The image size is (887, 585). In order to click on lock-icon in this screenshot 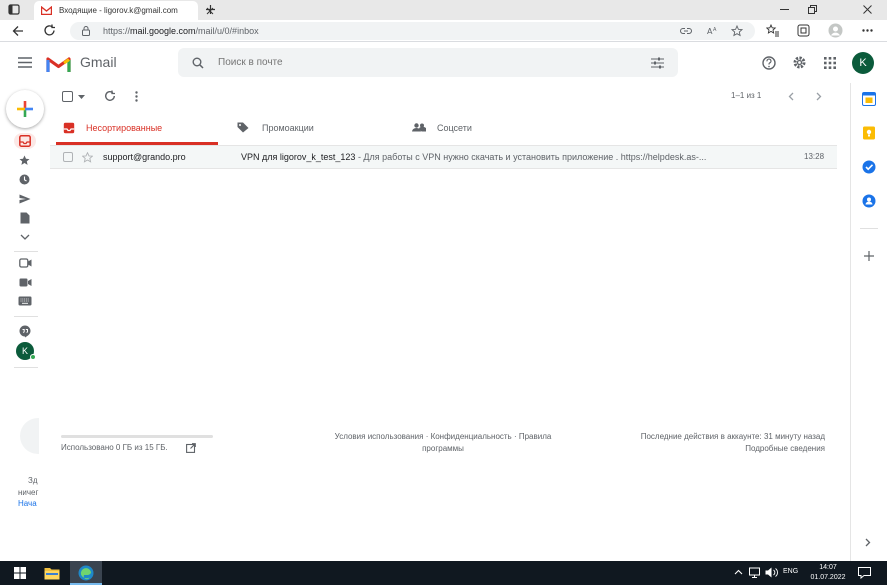, I will do `click(86, 31)`.